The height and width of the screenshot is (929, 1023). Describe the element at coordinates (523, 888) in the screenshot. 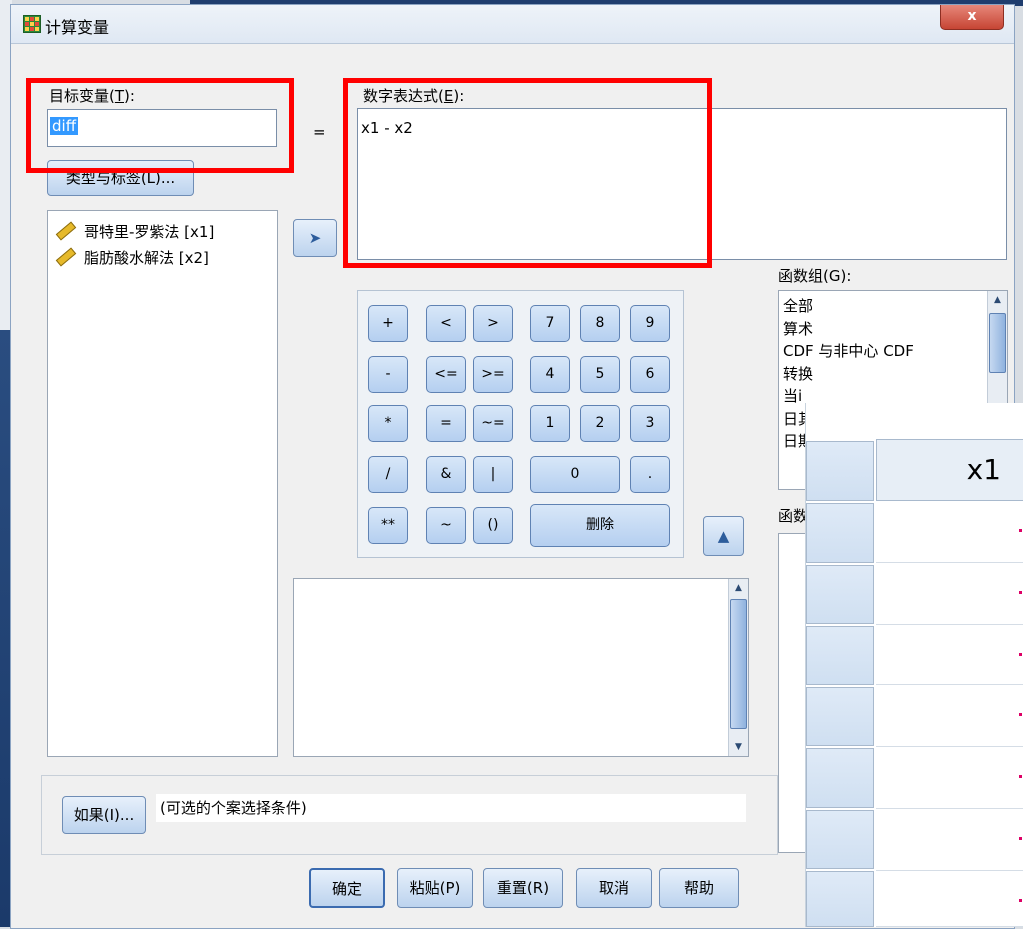

I see `reset-button: 重置(R)` at that location.